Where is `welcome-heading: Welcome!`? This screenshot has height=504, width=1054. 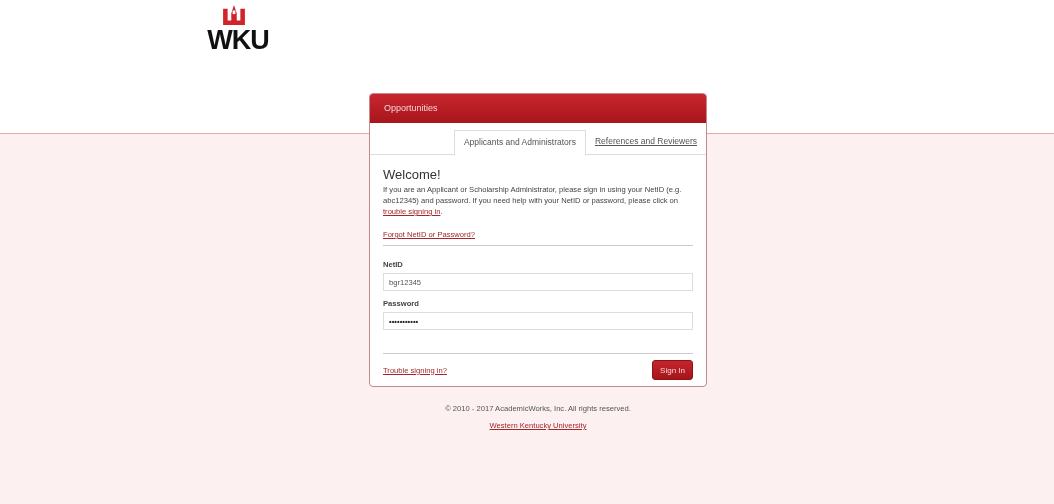 welcome-heading: Welcome! is located at coordinates (412, 174).